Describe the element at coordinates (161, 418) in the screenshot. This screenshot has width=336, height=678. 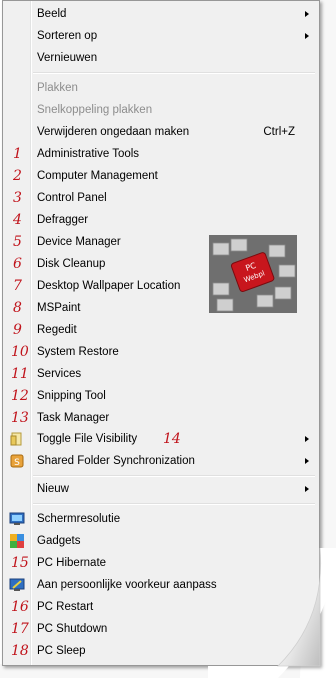
I see `menu-item-tool: 13 Task Manager` at that location.